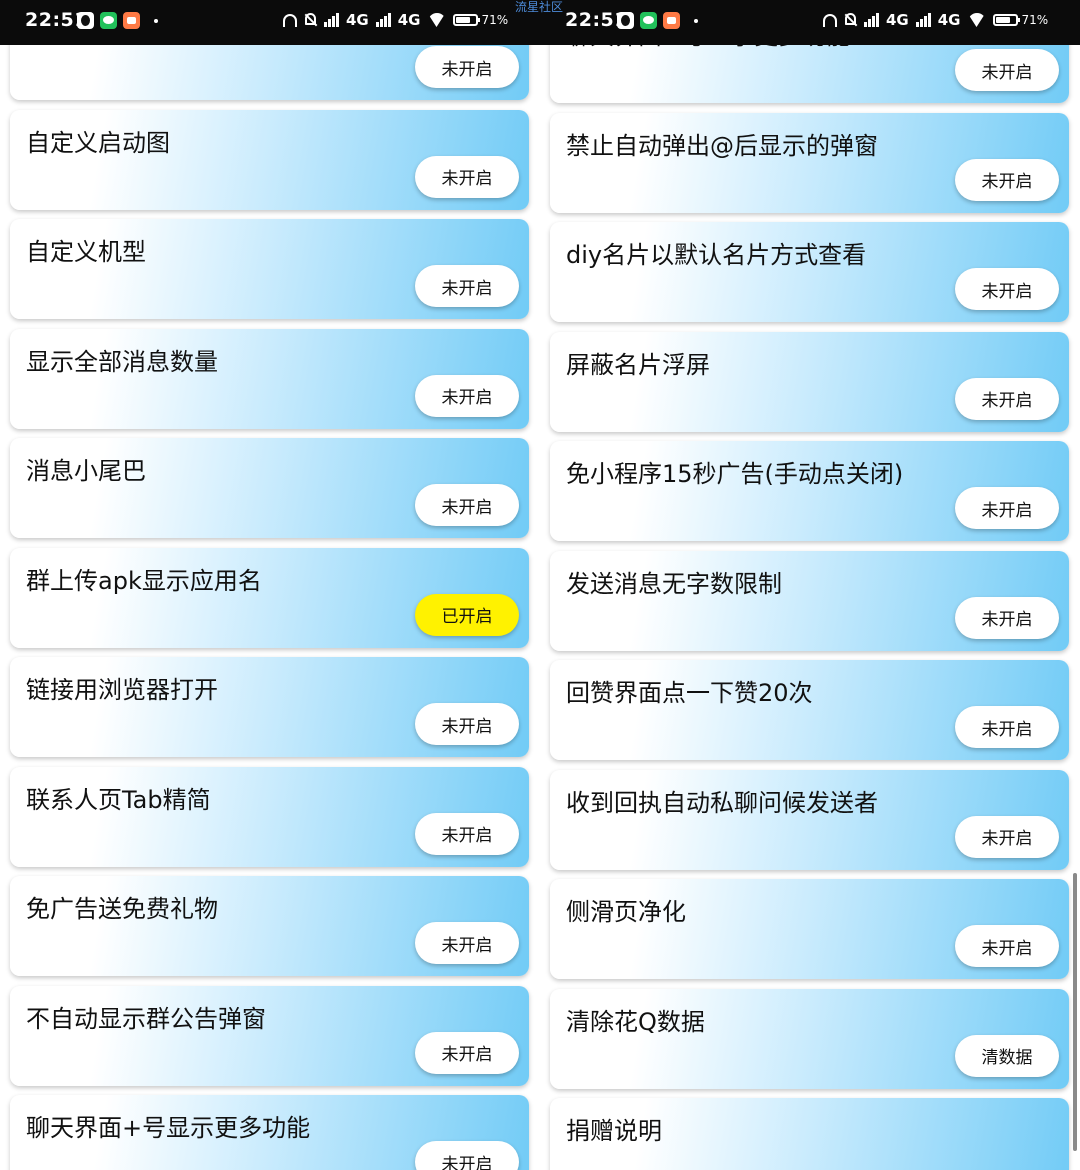 This screenshot has width=1080, height=1170. Describe the element at coordinates (809, 600) in the screenshot. I see `setting-card: 发送消息无字数限制未开启` at that location.